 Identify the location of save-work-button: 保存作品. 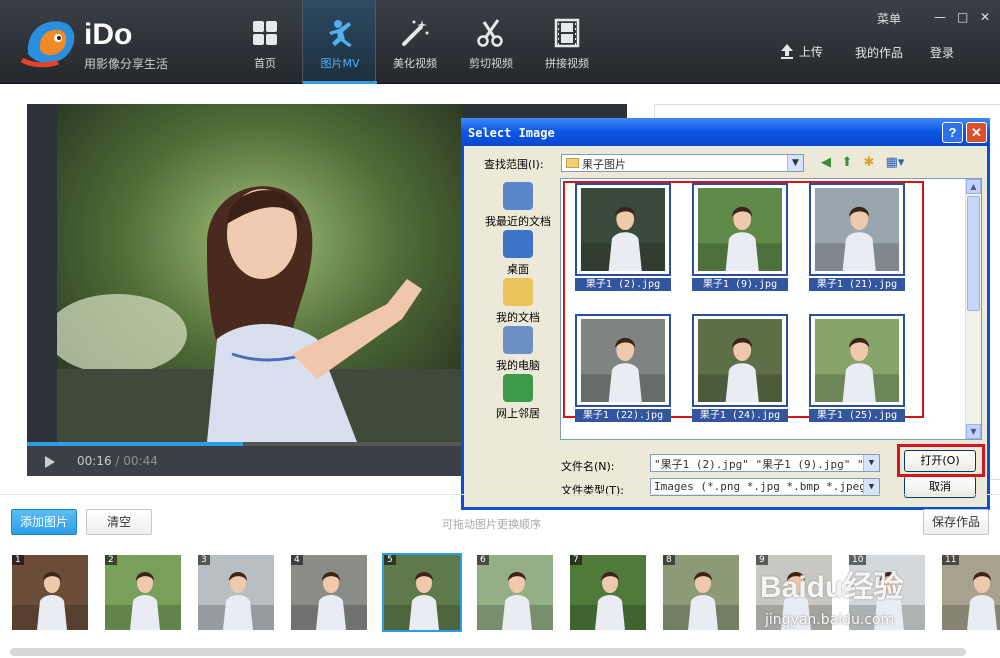
(956, 522).